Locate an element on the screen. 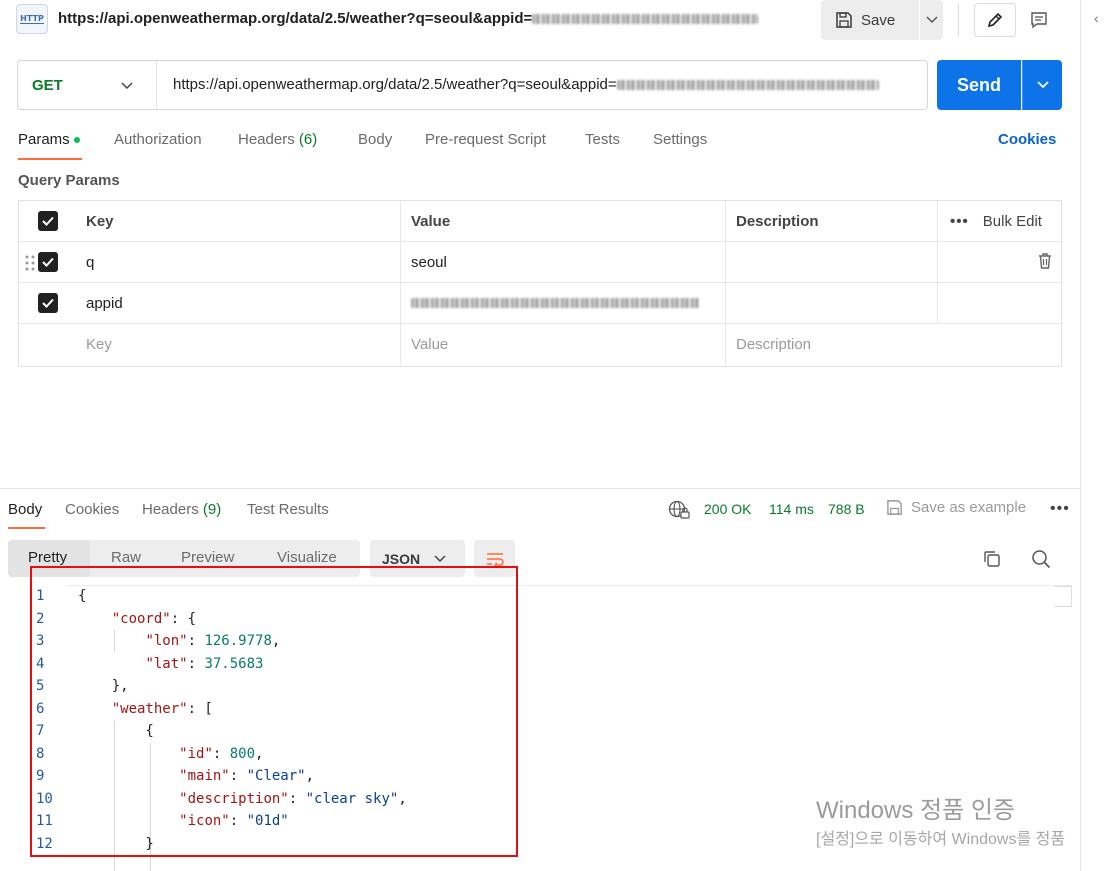  tab-tests: Tests is located at coordinates (602, 139).